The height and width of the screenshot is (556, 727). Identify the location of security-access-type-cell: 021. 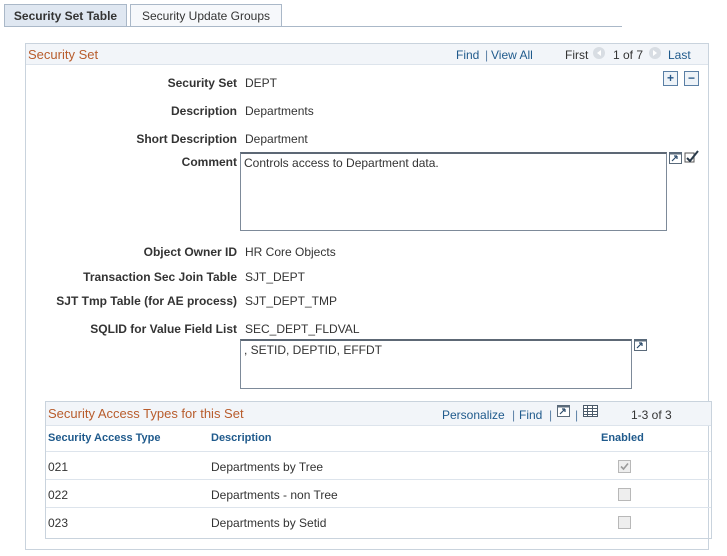
(58, 467).